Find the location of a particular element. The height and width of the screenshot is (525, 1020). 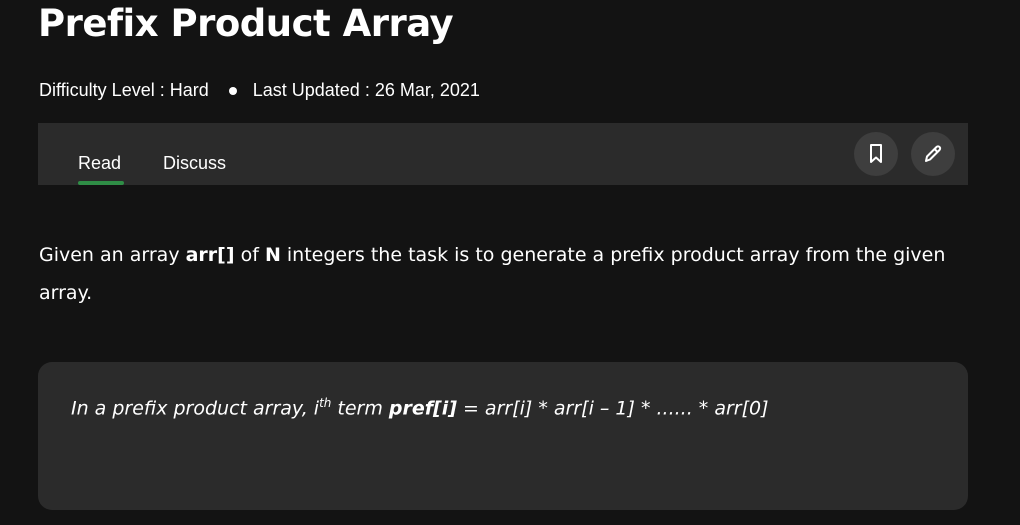

separator-dot is located at coordinates (232, 90).